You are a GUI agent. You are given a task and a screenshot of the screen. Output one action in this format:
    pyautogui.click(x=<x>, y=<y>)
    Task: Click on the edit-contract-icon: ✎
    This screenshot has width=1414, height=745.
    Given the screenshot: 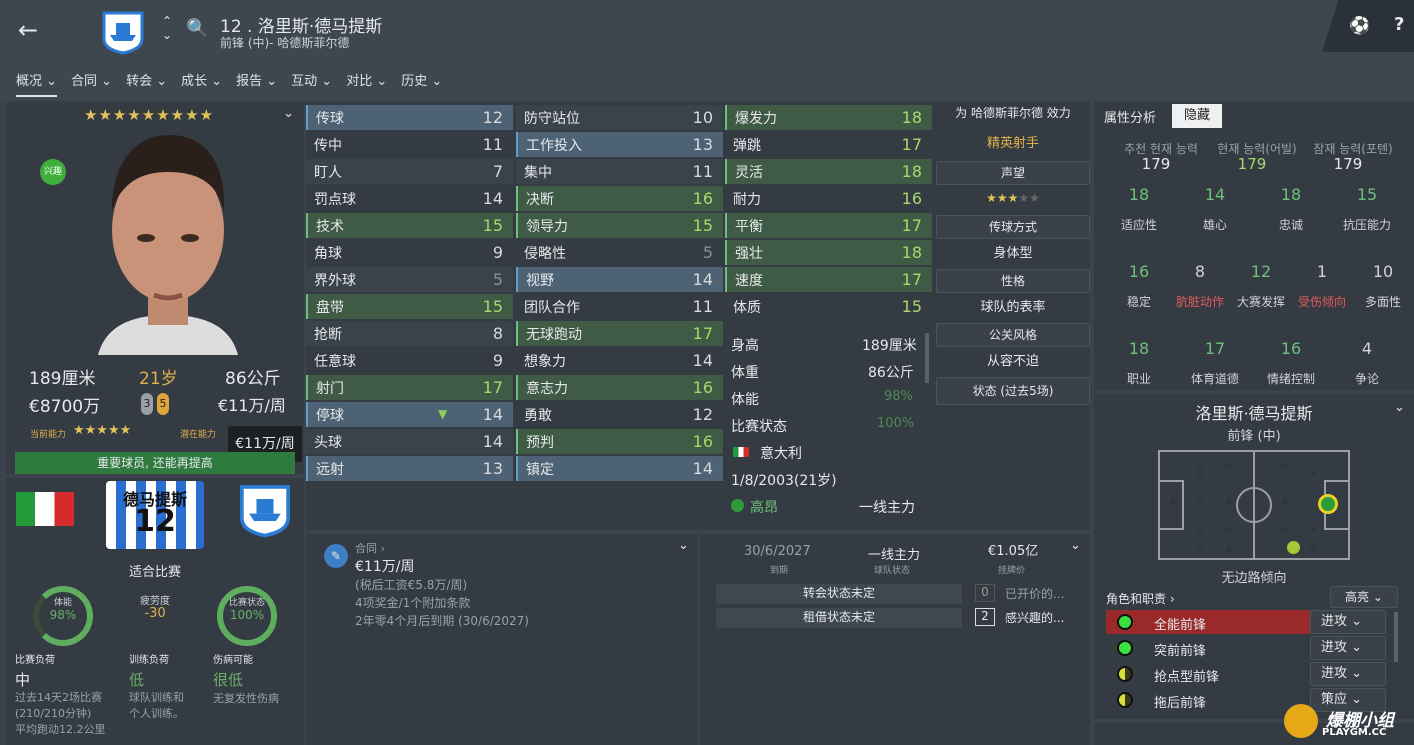 What is the action you would take?
    pyautogui.click(x=336, y=556)
    